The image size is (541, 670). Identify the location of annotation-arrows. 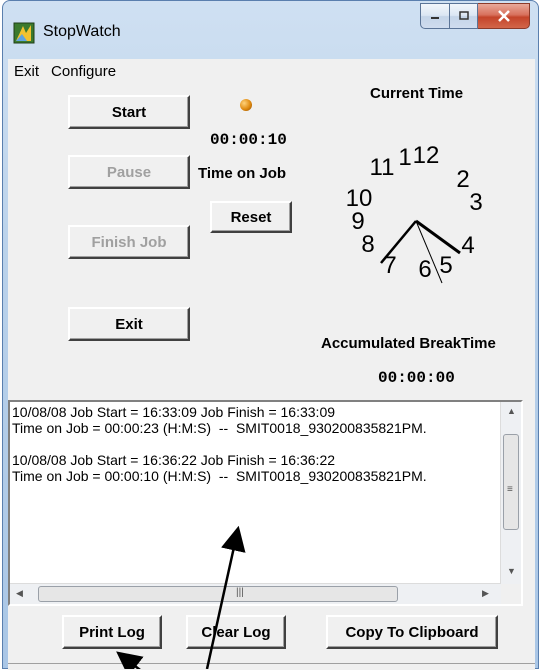
(181, 597).